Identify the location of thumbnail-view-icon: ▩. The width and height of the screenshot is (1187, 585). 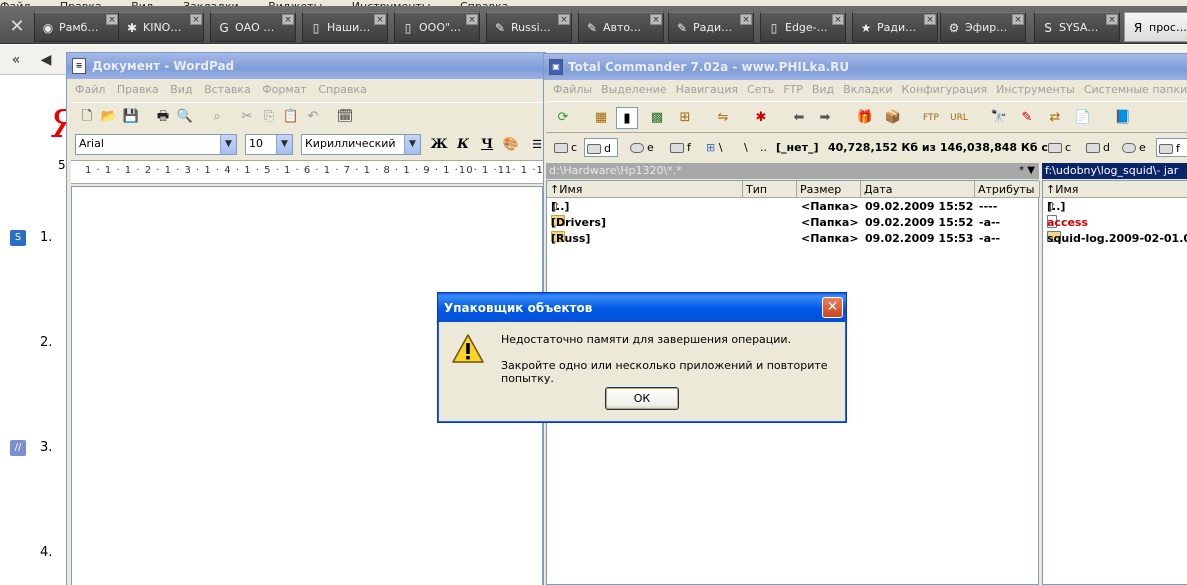
(657, 118).